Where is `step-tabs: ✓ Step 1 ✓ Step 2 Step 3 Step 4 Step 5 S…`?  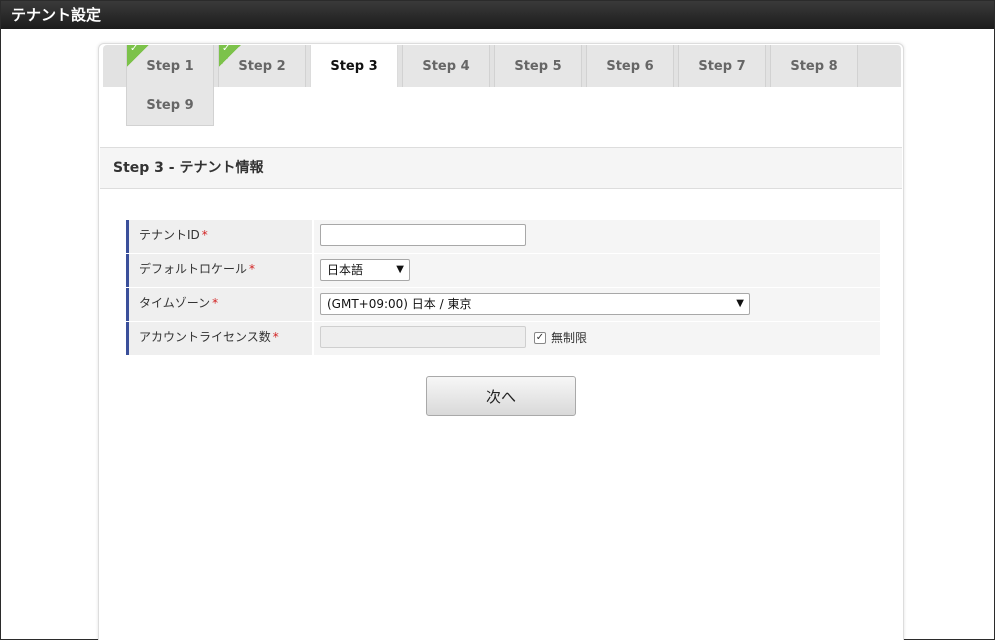
step-tabs: ✓ Step 1 ✓ Step 2 Step 3 Step 4 Step 5 S… is located at coordinates (502, 66).